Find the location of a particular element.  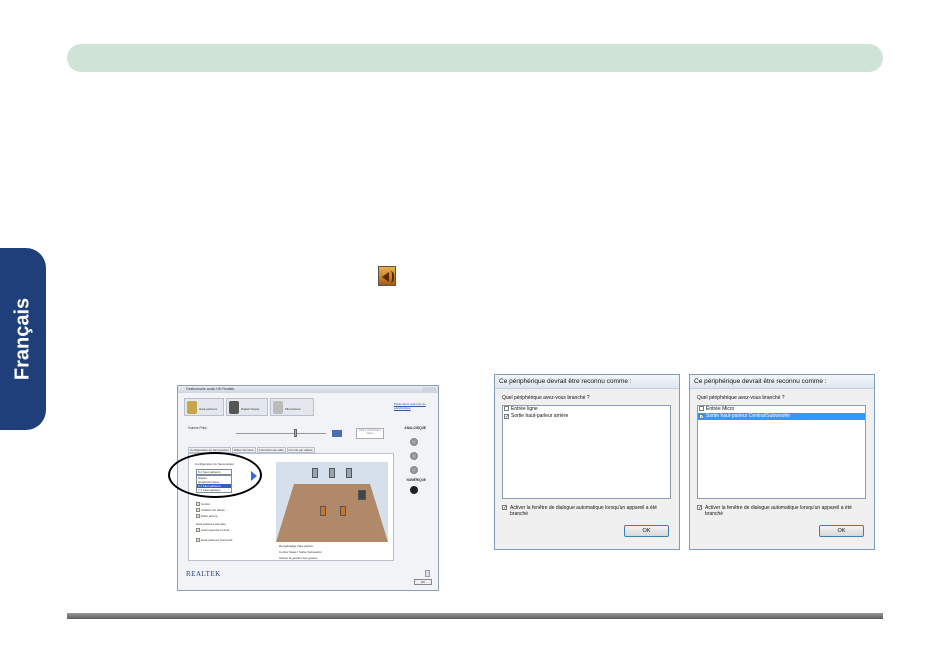

list-item-label: Sortie haut-parleur Central/Subwoofer is located at coordinates (748, 416).